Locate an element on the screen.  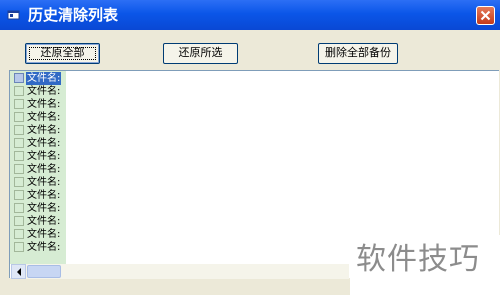
close-button is located at coordinates (485, 15).